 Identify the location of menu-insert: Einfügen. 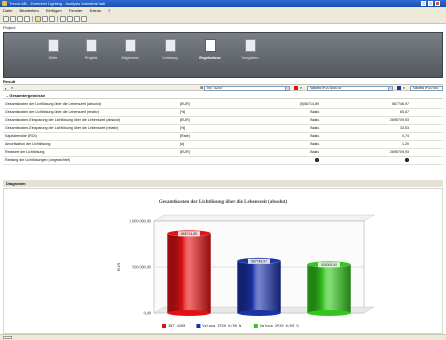
(54, 10).